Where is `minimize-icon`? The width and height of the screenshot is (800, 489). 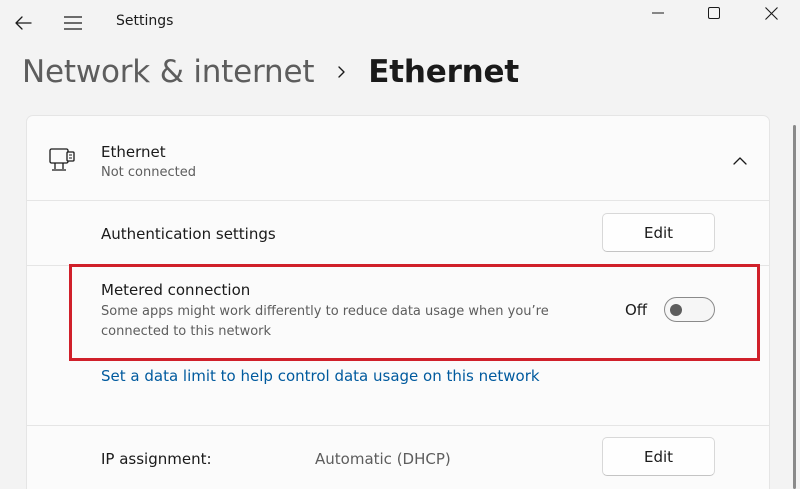
minimize-icon is located at coordinates (658, 13).